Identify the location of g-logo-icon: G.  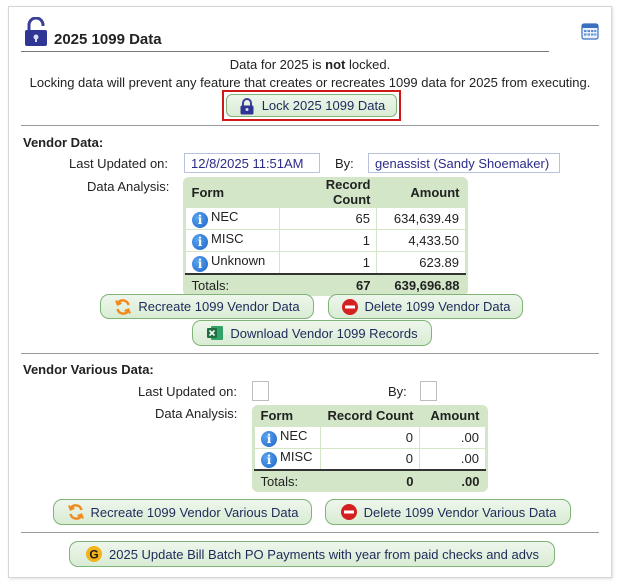
(94, 554).